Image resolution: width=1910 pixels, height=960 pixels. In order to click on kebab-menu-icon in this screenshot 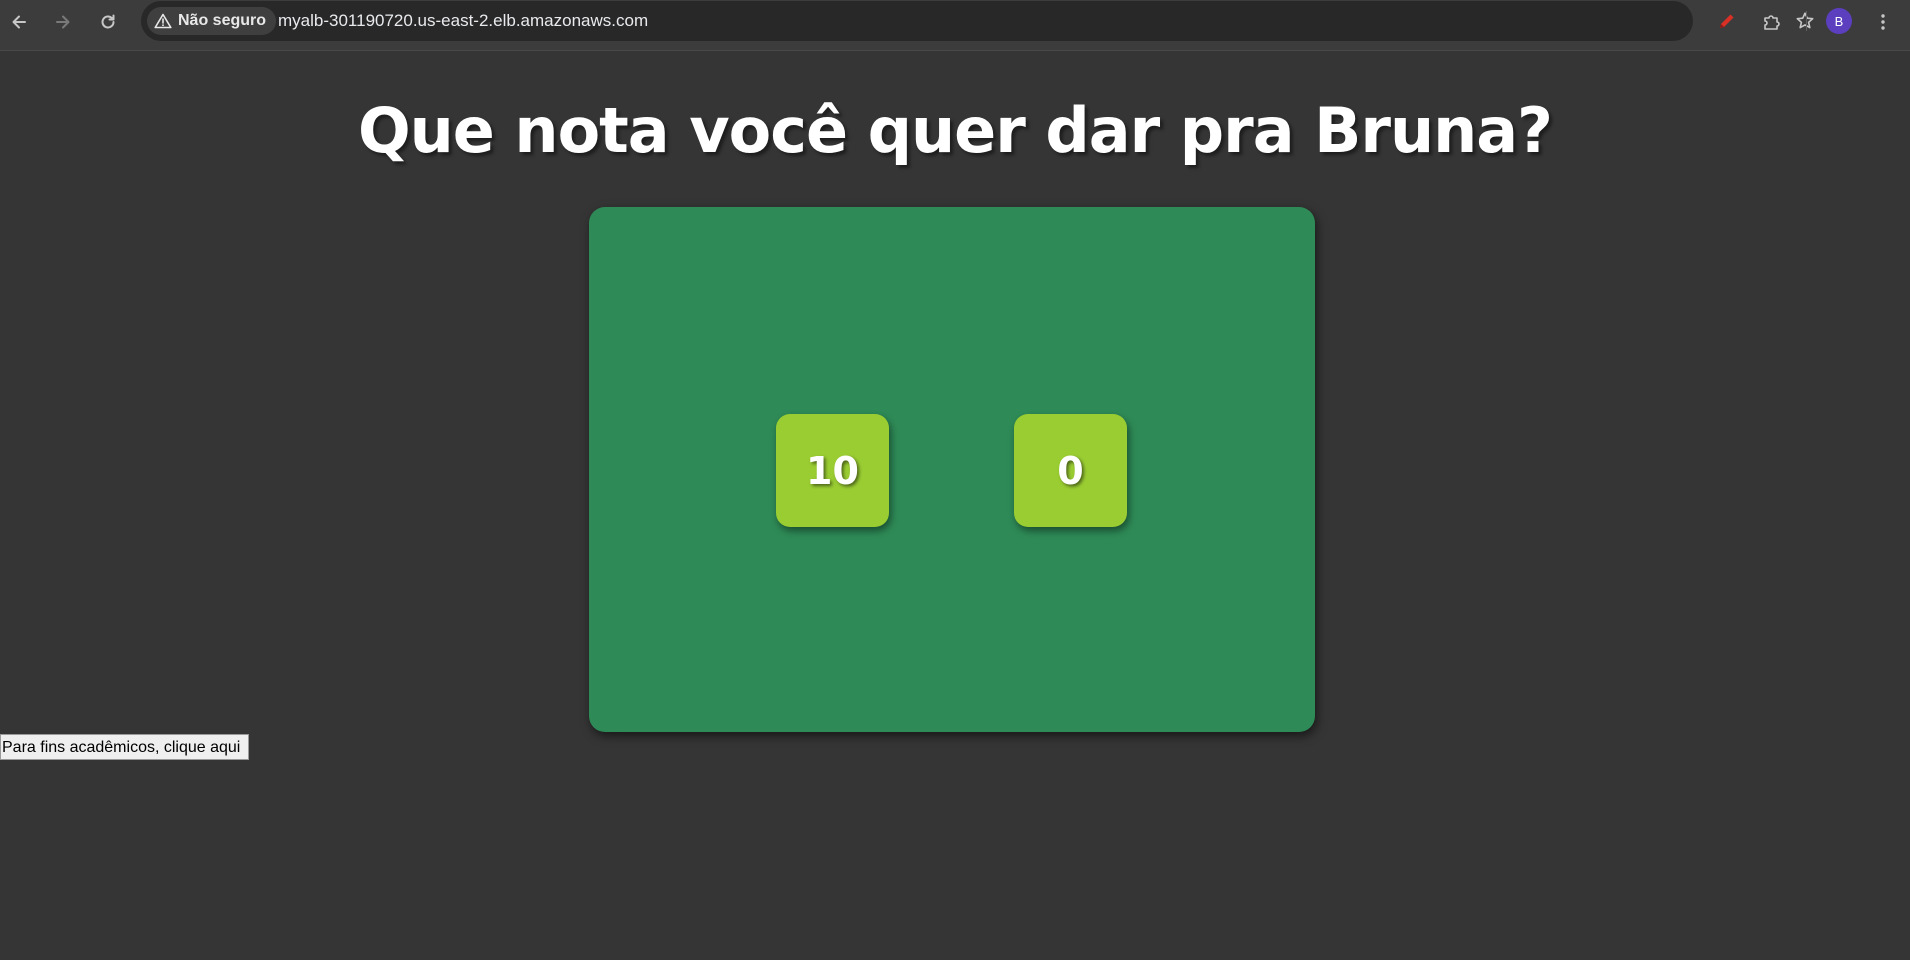, I will do `click(1883, 22)`.